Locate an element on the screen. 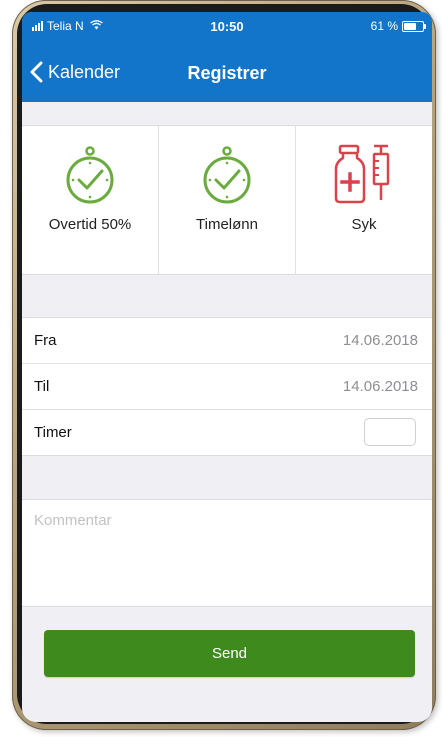 This screenshot has width=442, height=737. navigation-bar: Kalender Registrer is located at coordinates (227, 73).